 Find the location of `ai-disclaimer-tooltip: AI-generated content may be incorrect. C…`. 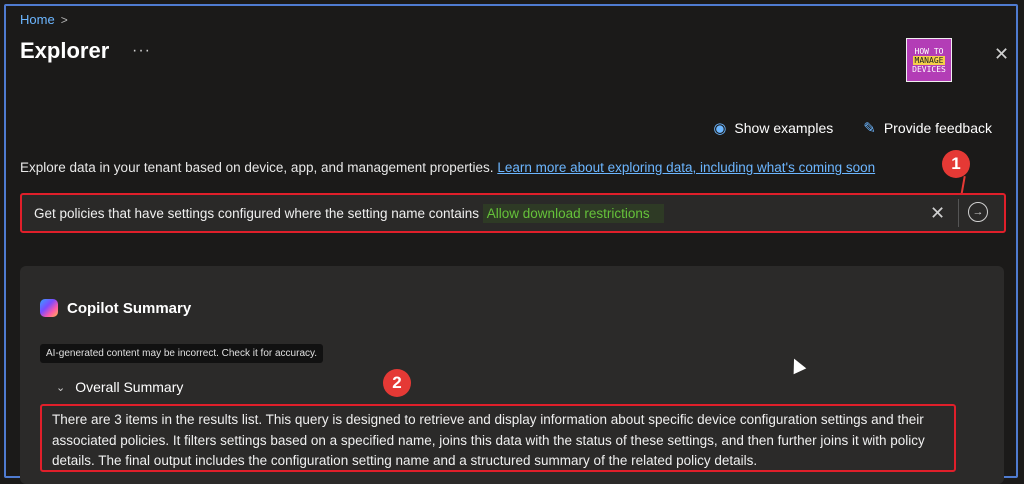

ai-disclaimer-tooltip: AI-generated content may be incorrect. C… is located at coordinates (182, 353).